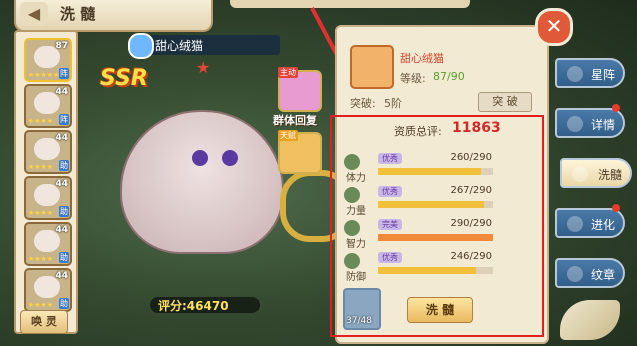 The image size is (637, 346). What do you see at coordinates (356, 277) in the screenshot?
I see `stat-name: 防御` at bounding box center [356, 277].